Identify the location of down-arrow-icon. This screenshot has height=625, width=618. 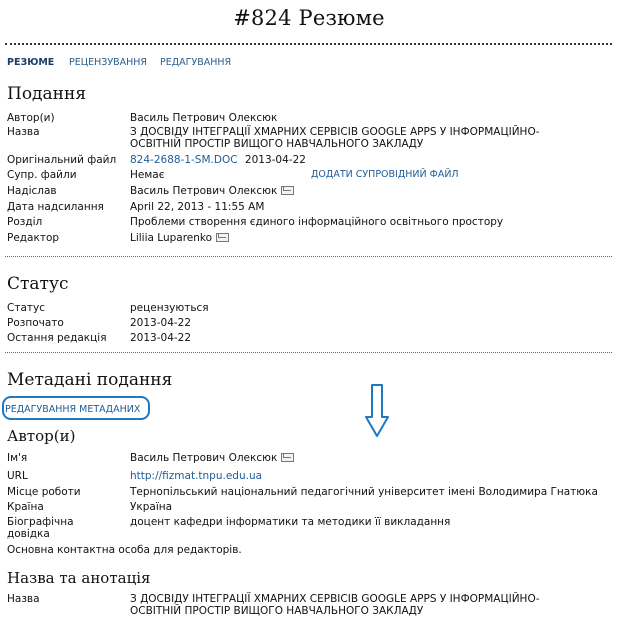
(377, 410).